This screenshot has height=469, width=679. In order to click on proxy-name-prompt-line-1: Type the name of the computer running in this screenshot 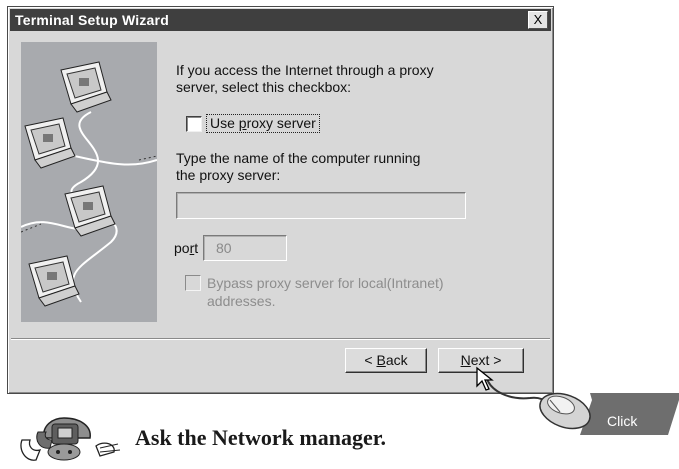, I will do `click(298, 158)`.